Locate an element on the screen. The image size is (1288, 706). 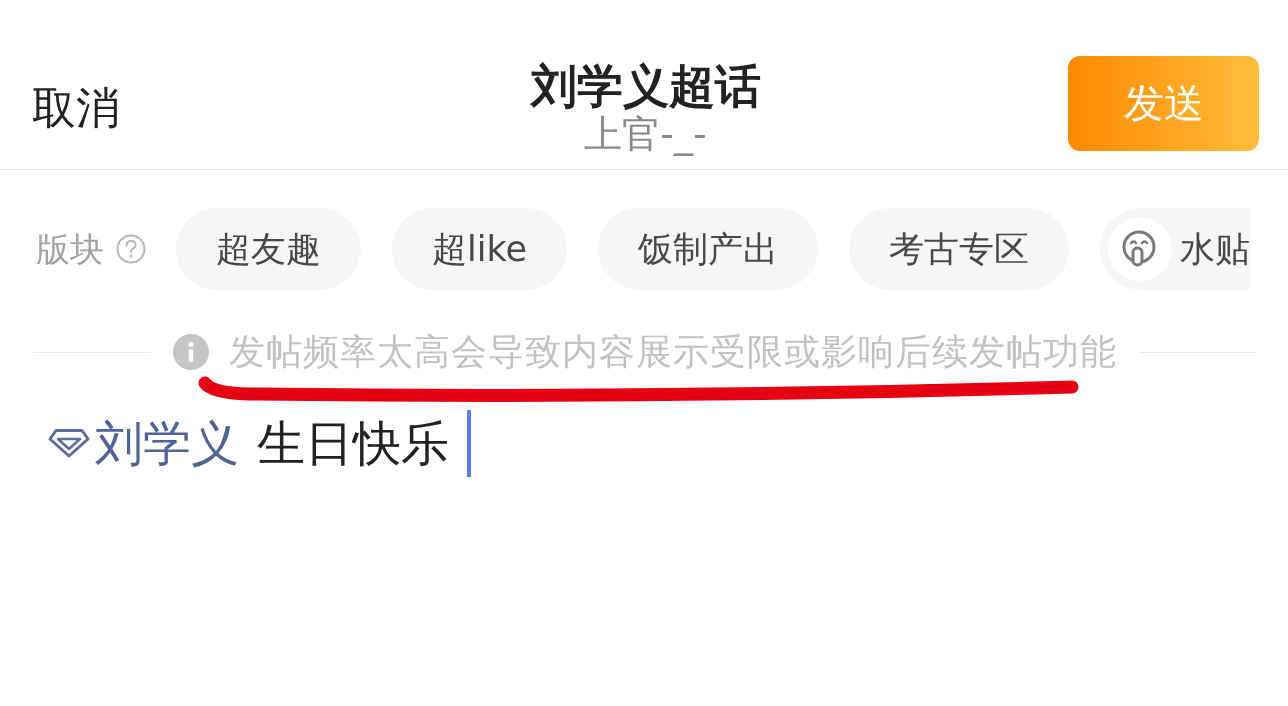
help-icon is located at coordinates (131, 249).